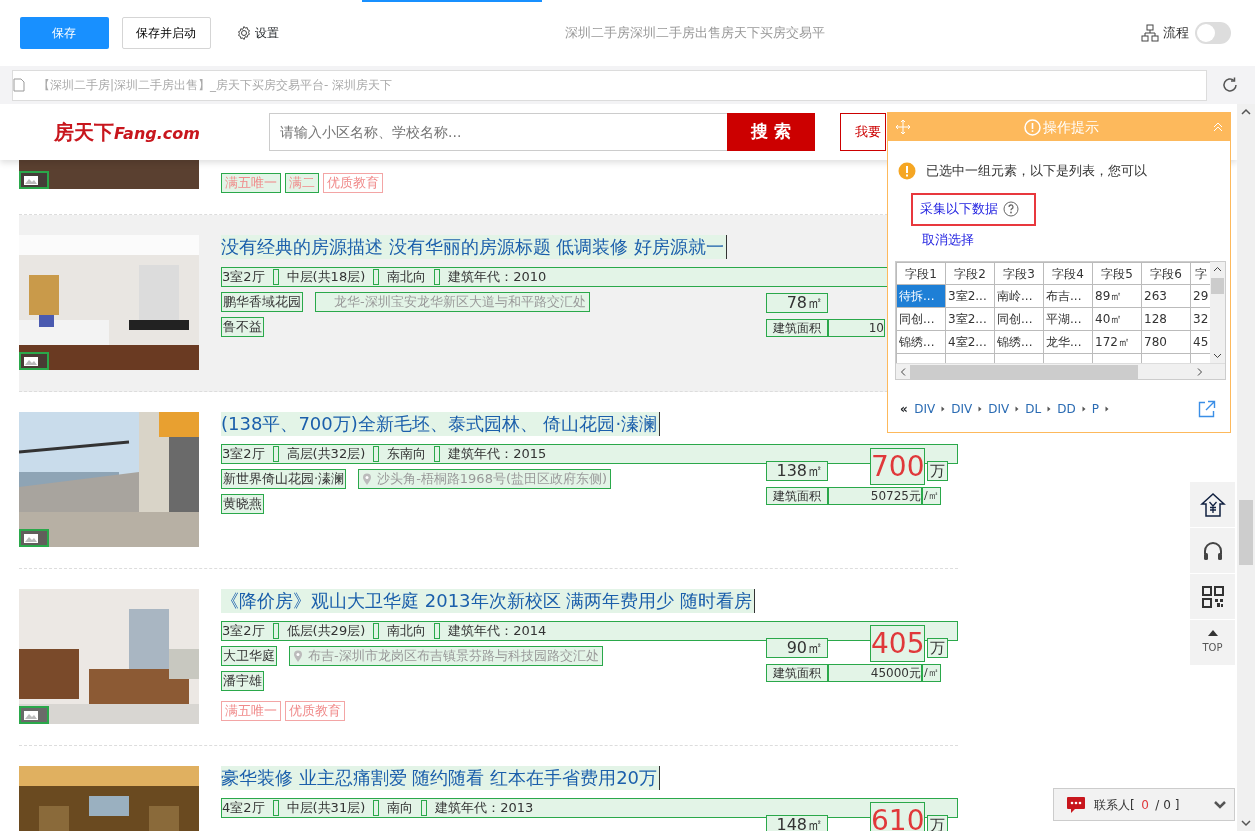 The width and height of the screenshot is (1255, 831). What do you see at coordinates (921, 273) in the screenshot?
I see `column-header: 字段1` at bounding box center [921, 273].